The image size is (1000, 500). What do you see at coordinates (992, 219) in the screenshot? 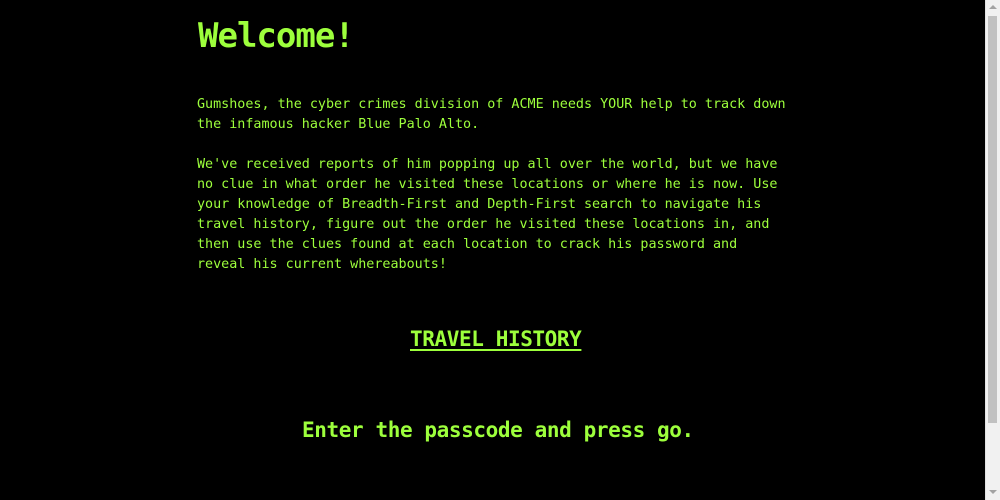
I see `scrollbar-thumb` at bounding box center [992, 219].